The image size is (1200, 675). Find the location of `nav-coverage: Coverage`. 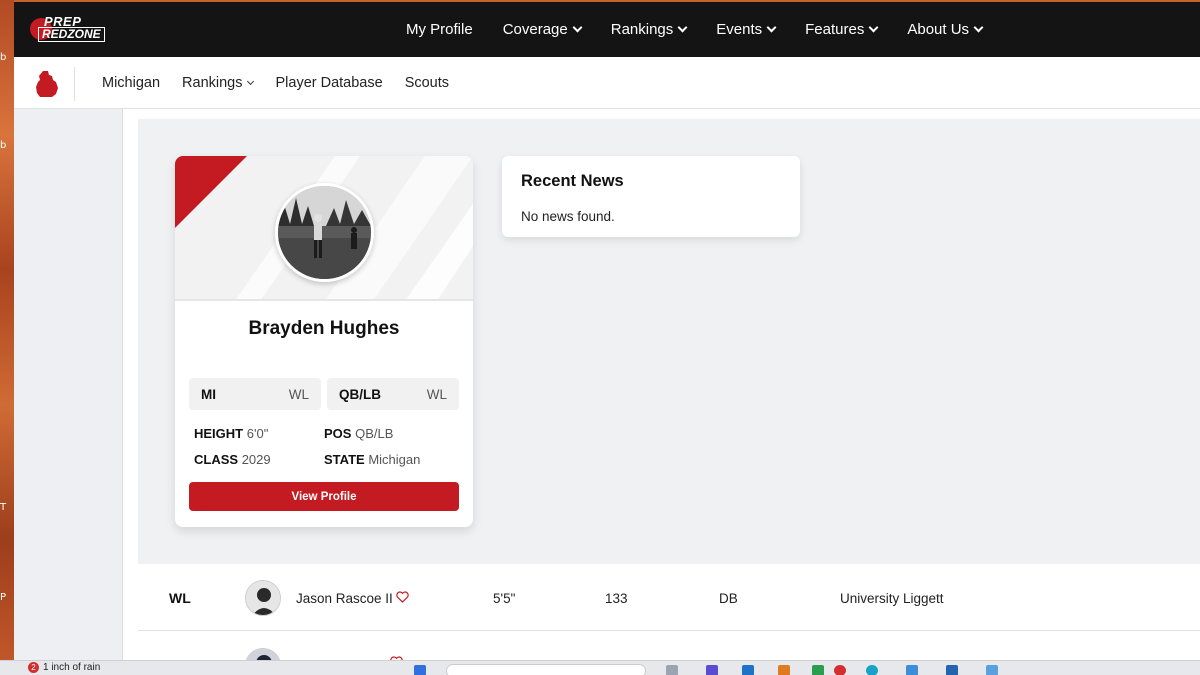

nav-coverage: Coverage is located at coordinates (542, 29).